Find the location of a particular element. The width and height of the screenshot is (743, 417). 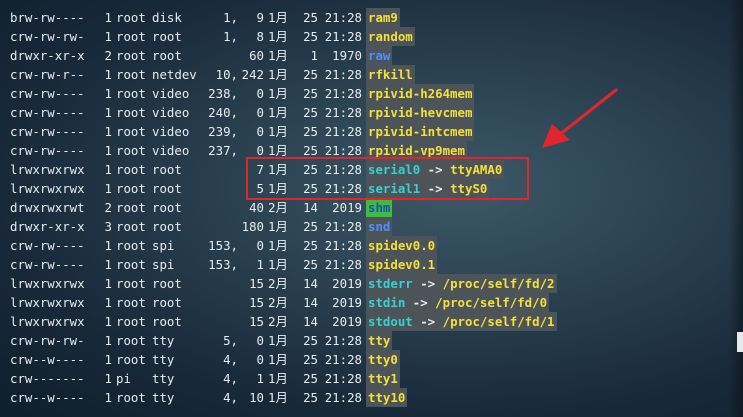

size-or-minor: 242 is located at coordinates (252, 74).